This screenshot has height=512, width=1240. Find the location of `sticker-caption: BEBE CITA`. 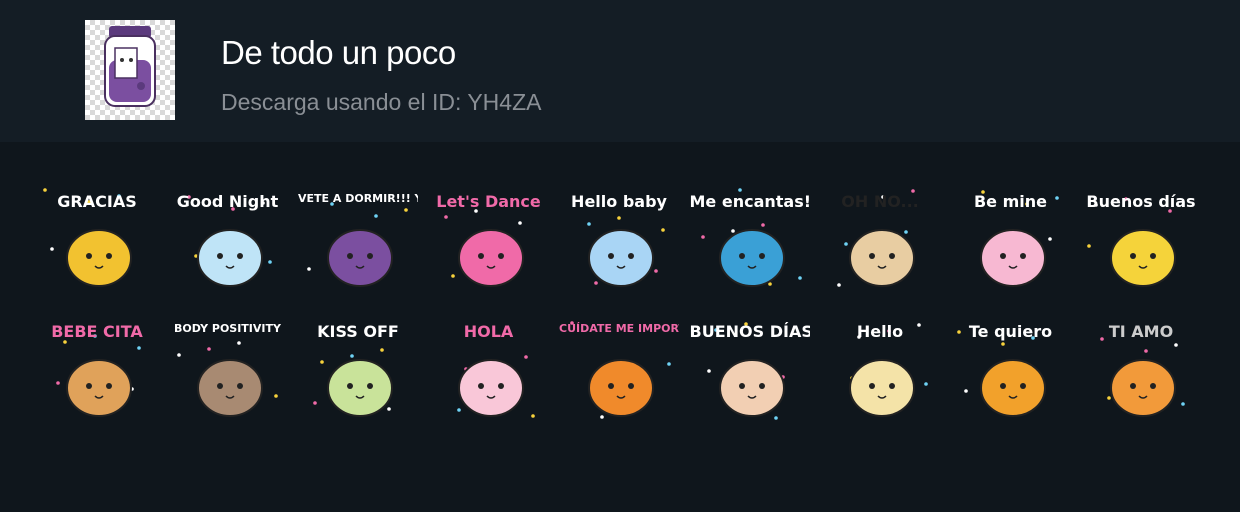

sticker-caption: BEBE CITA is located at coordinates (97, 331).